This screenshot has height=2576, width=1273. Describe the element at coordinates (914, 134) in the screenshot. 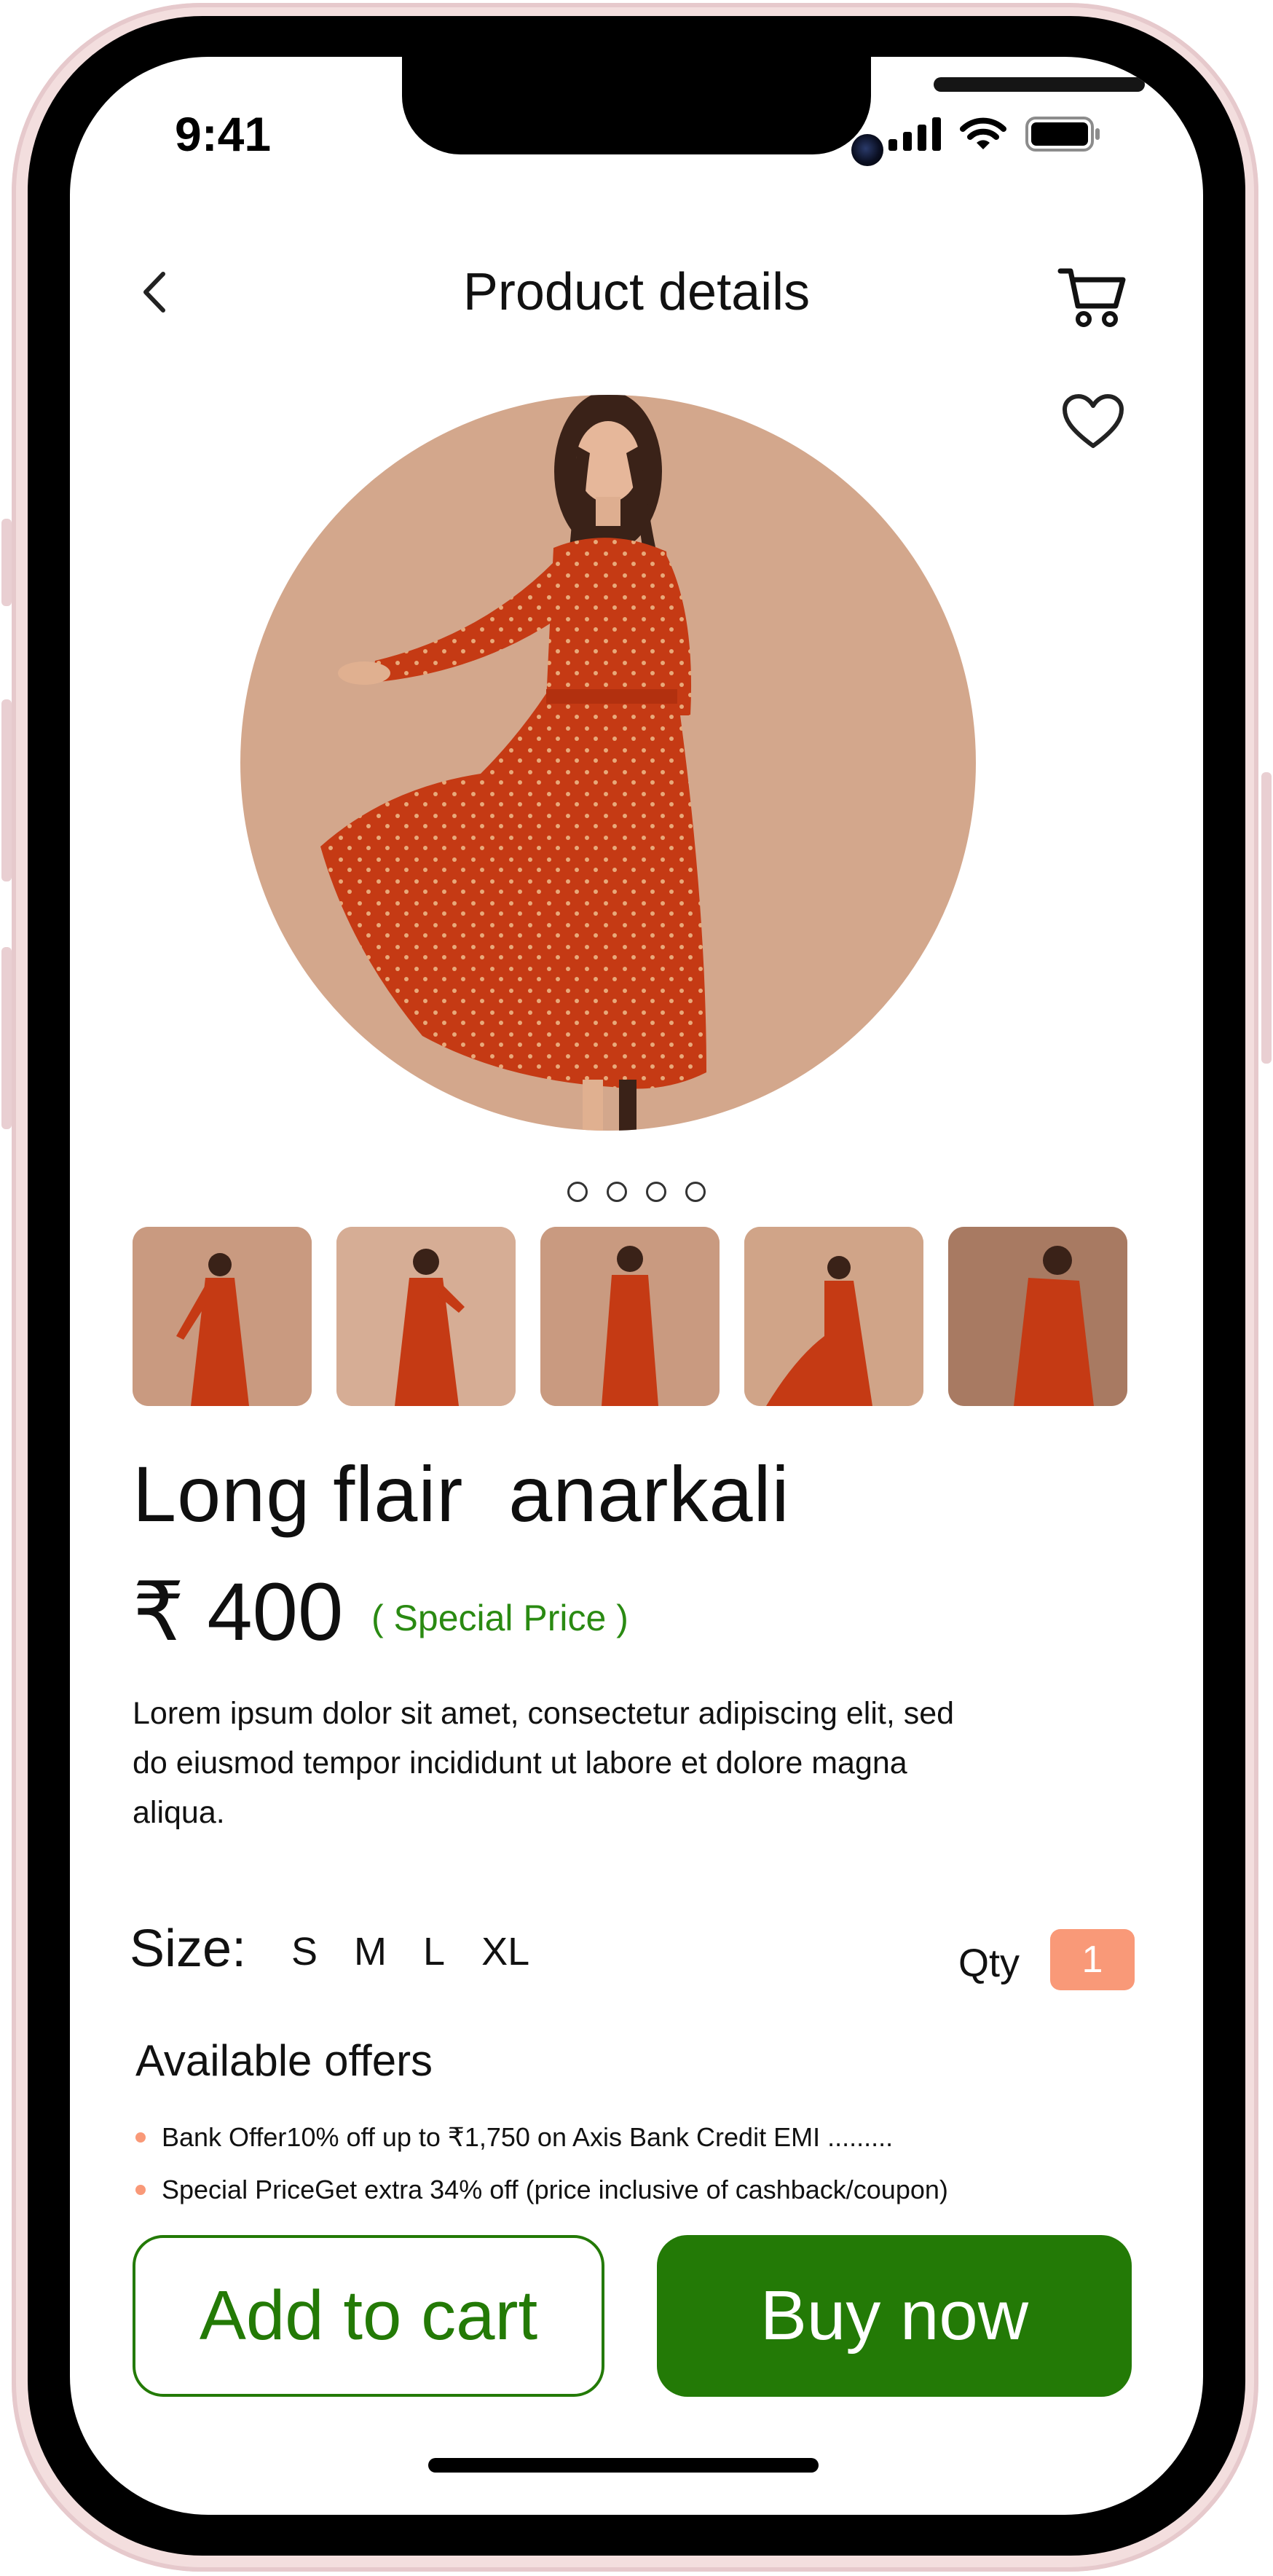

I see `cellular-signal-icon` at that location.